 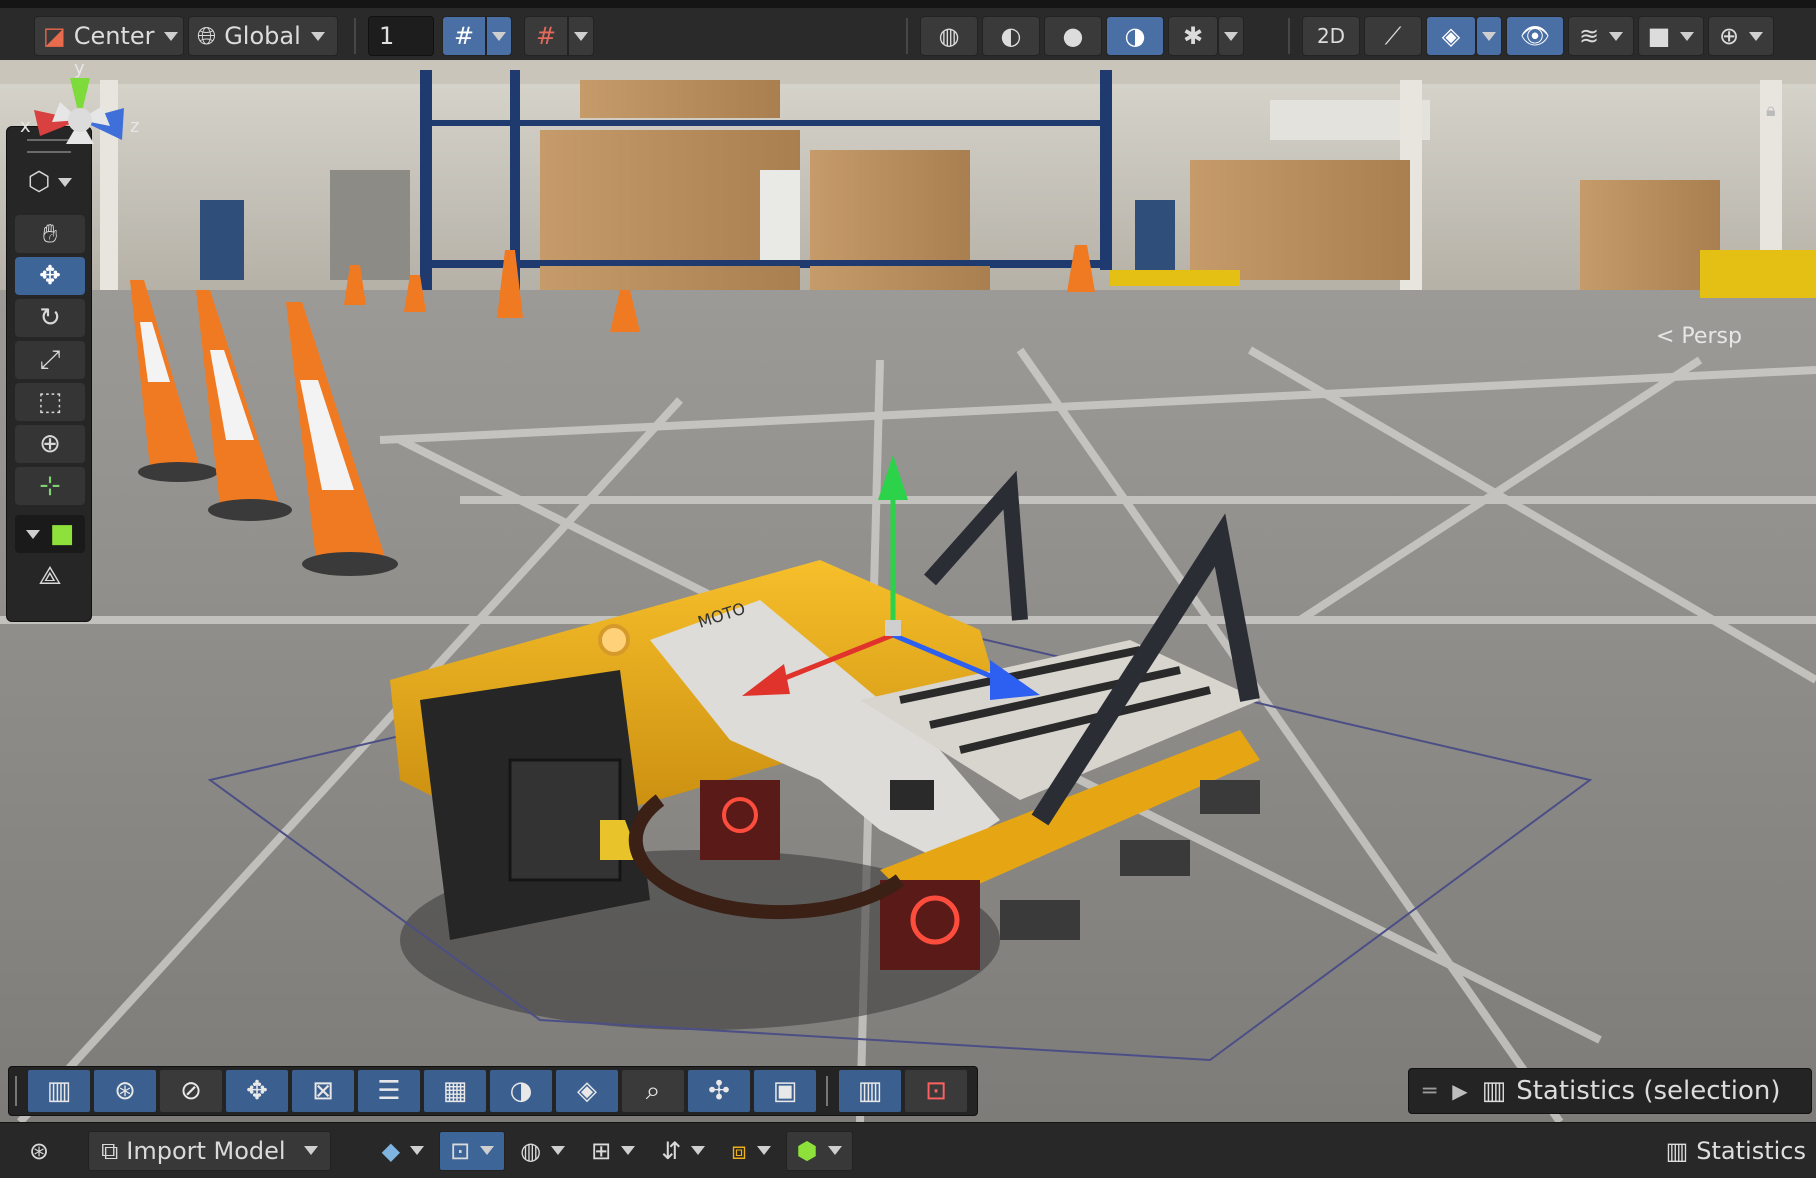 I want to click on grid-icon: ▦, so click(x=455, y=1091).